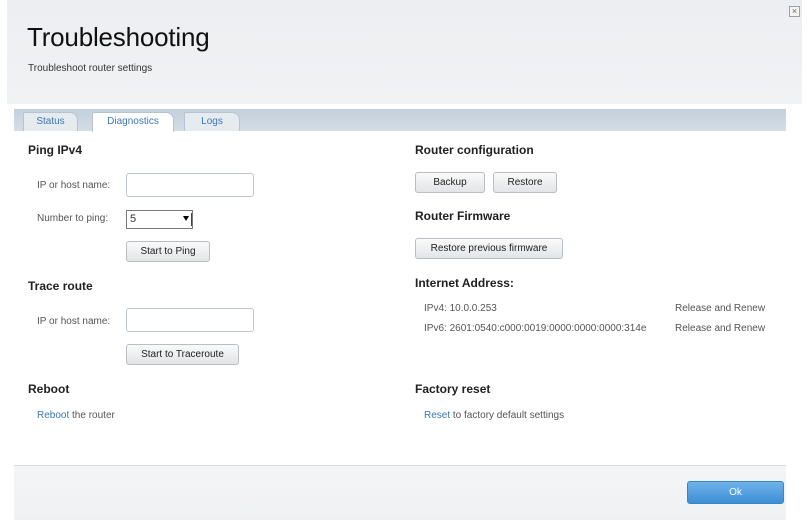 The height and width of the screenshot is (520, 809). Describe the element at coordinates (450, 182) in the screenshot. I see `backup-button: Backup` at that location.